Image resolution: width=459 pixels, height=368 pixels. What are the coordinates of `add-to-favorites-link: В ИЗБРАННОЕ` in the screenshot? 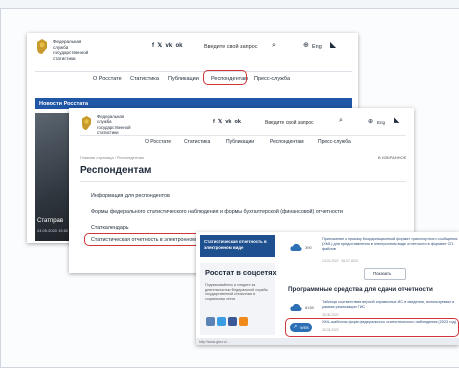 It's located at (392, 158).